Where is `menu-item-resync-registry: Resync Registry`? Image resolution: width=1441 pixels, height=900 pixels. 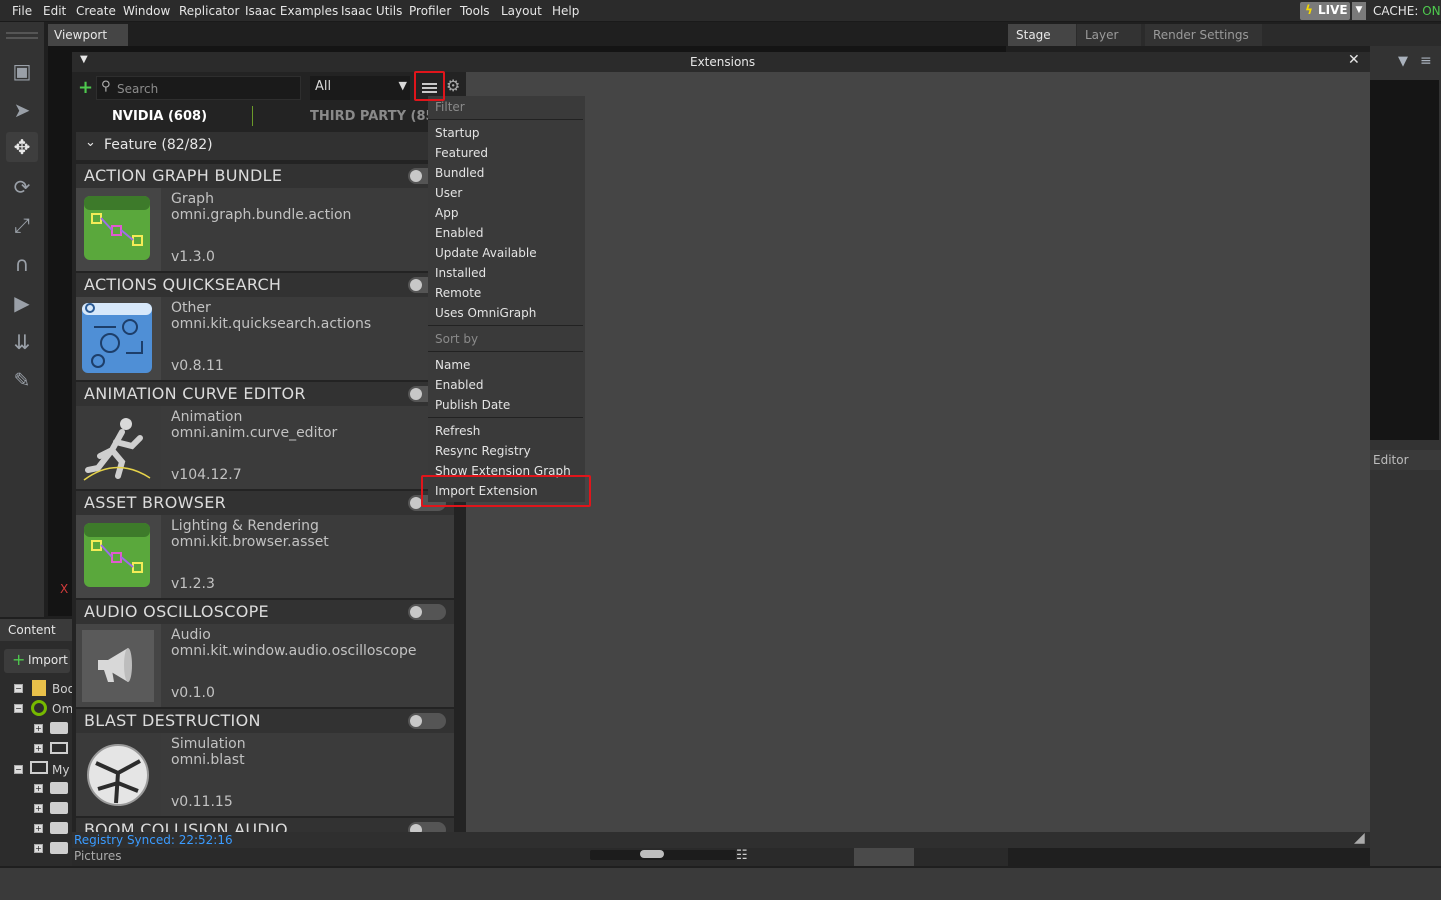 menu-item-resync-registry: Resync Registry is located at coordinates (483, 451).